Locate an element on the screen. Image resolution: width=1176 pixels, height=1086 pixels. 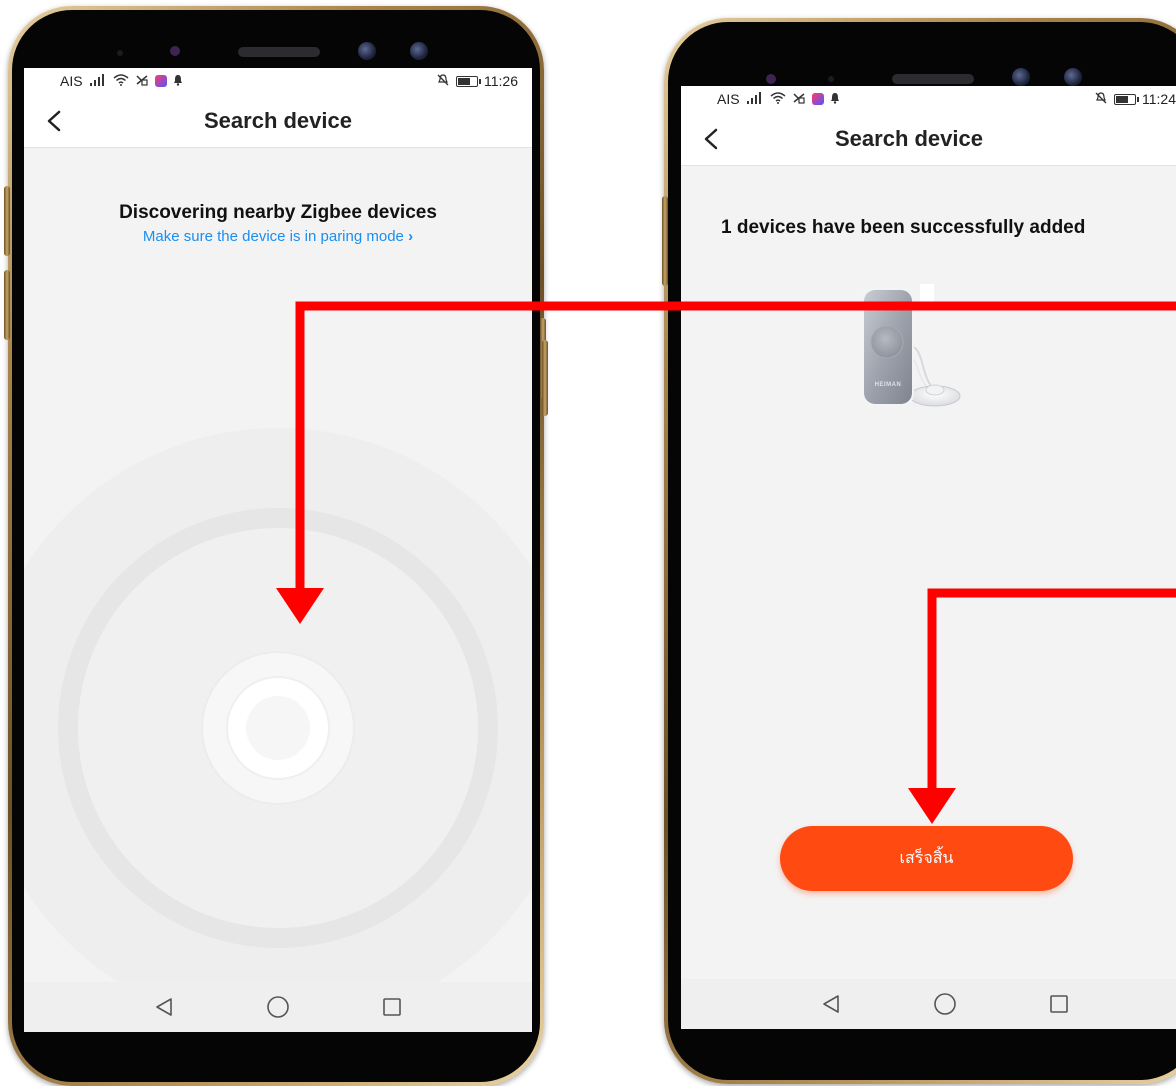
pairing-mode-link-text: Make sure the device is in paring mode is located at coordinates (273, 236).